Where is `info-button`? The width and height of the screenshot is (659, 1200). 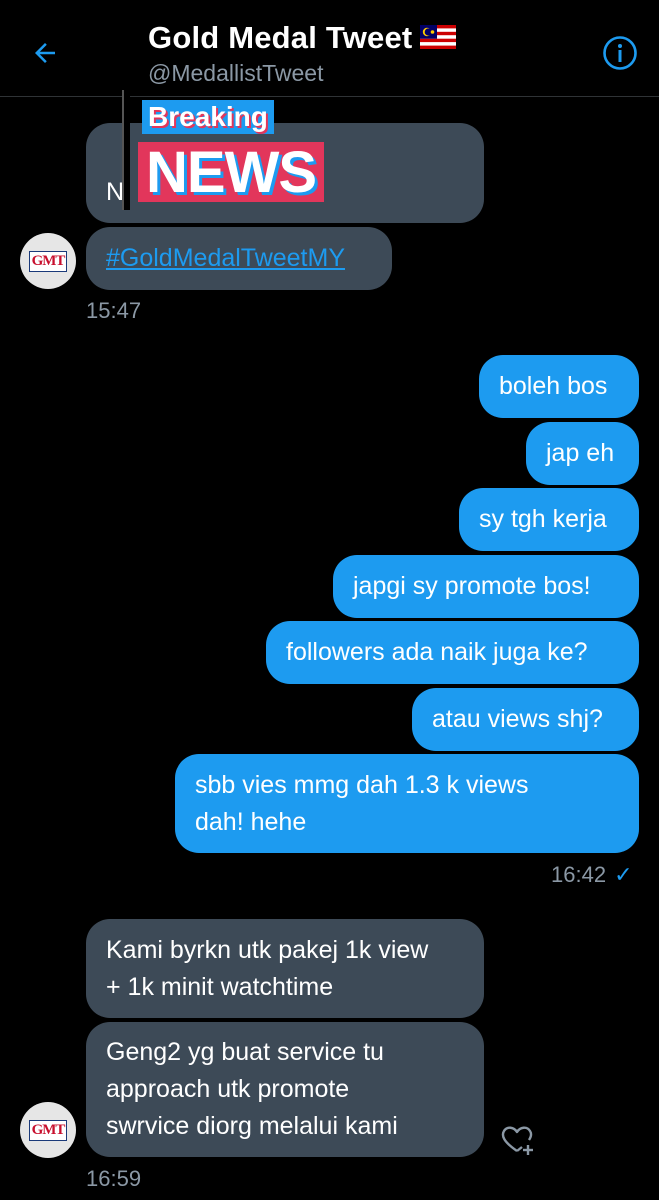
info-button is located at coordinates (620, 53).